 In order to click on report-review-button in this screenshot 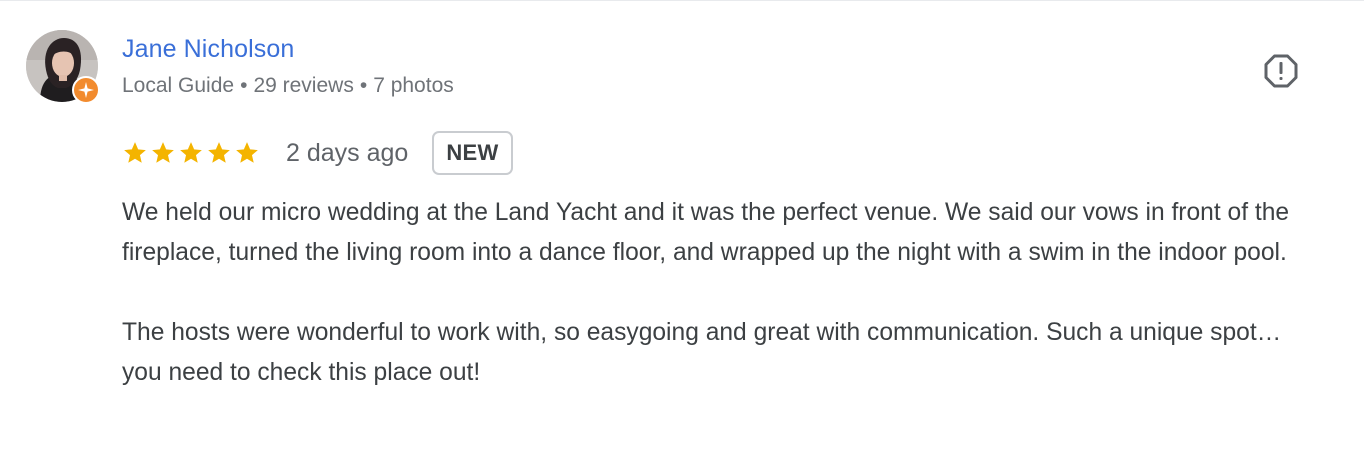, I will do `click(1281, 71)`.